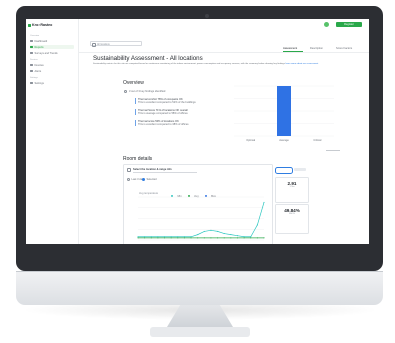 This screenshot has height=343, width=395. I want to click on report-icon, so click(31, 47).